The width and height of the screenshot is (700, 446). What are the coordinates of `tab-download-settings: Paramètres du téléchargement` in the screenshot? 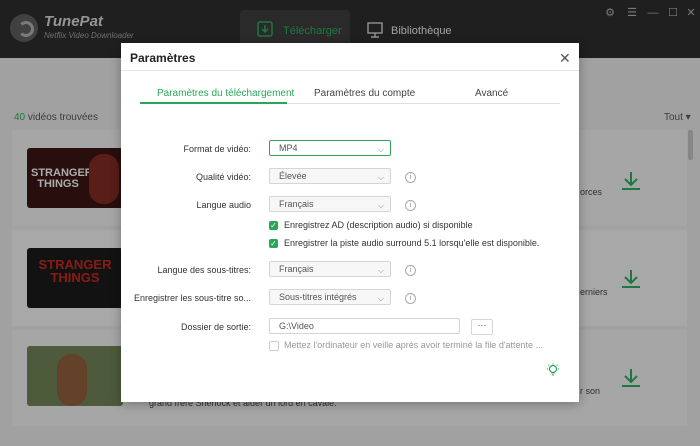 It's located at (225, 93).